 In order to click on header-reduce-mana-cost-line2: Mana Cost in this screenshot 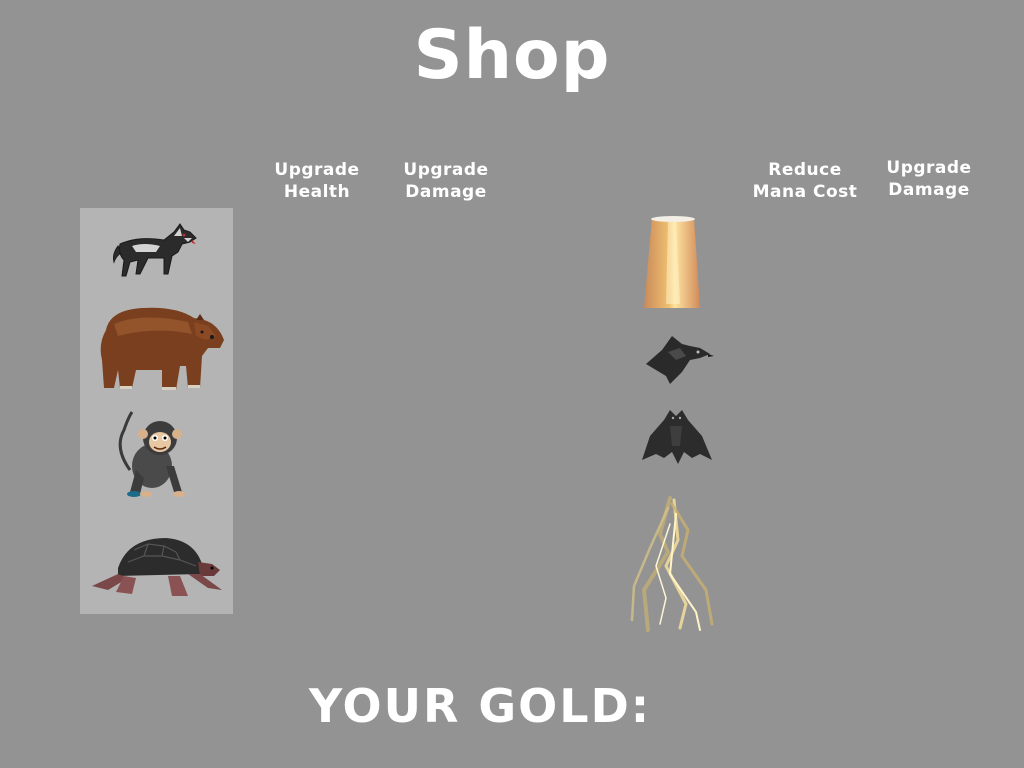, I will do `click(805, 192)`.